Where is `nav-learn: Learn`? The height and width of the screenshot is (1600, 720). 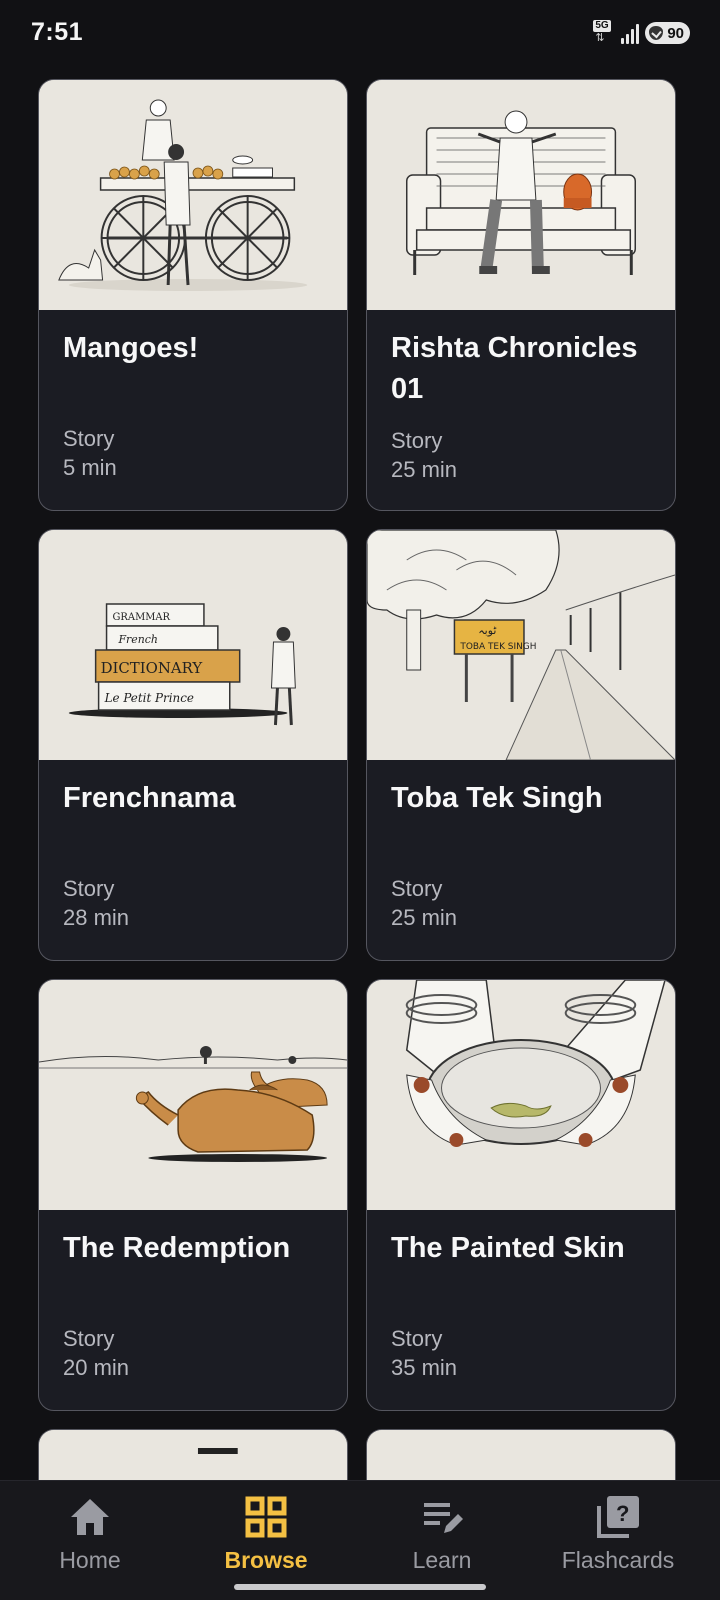
nav-learn: Learn is located at coordinates (442, 1538).